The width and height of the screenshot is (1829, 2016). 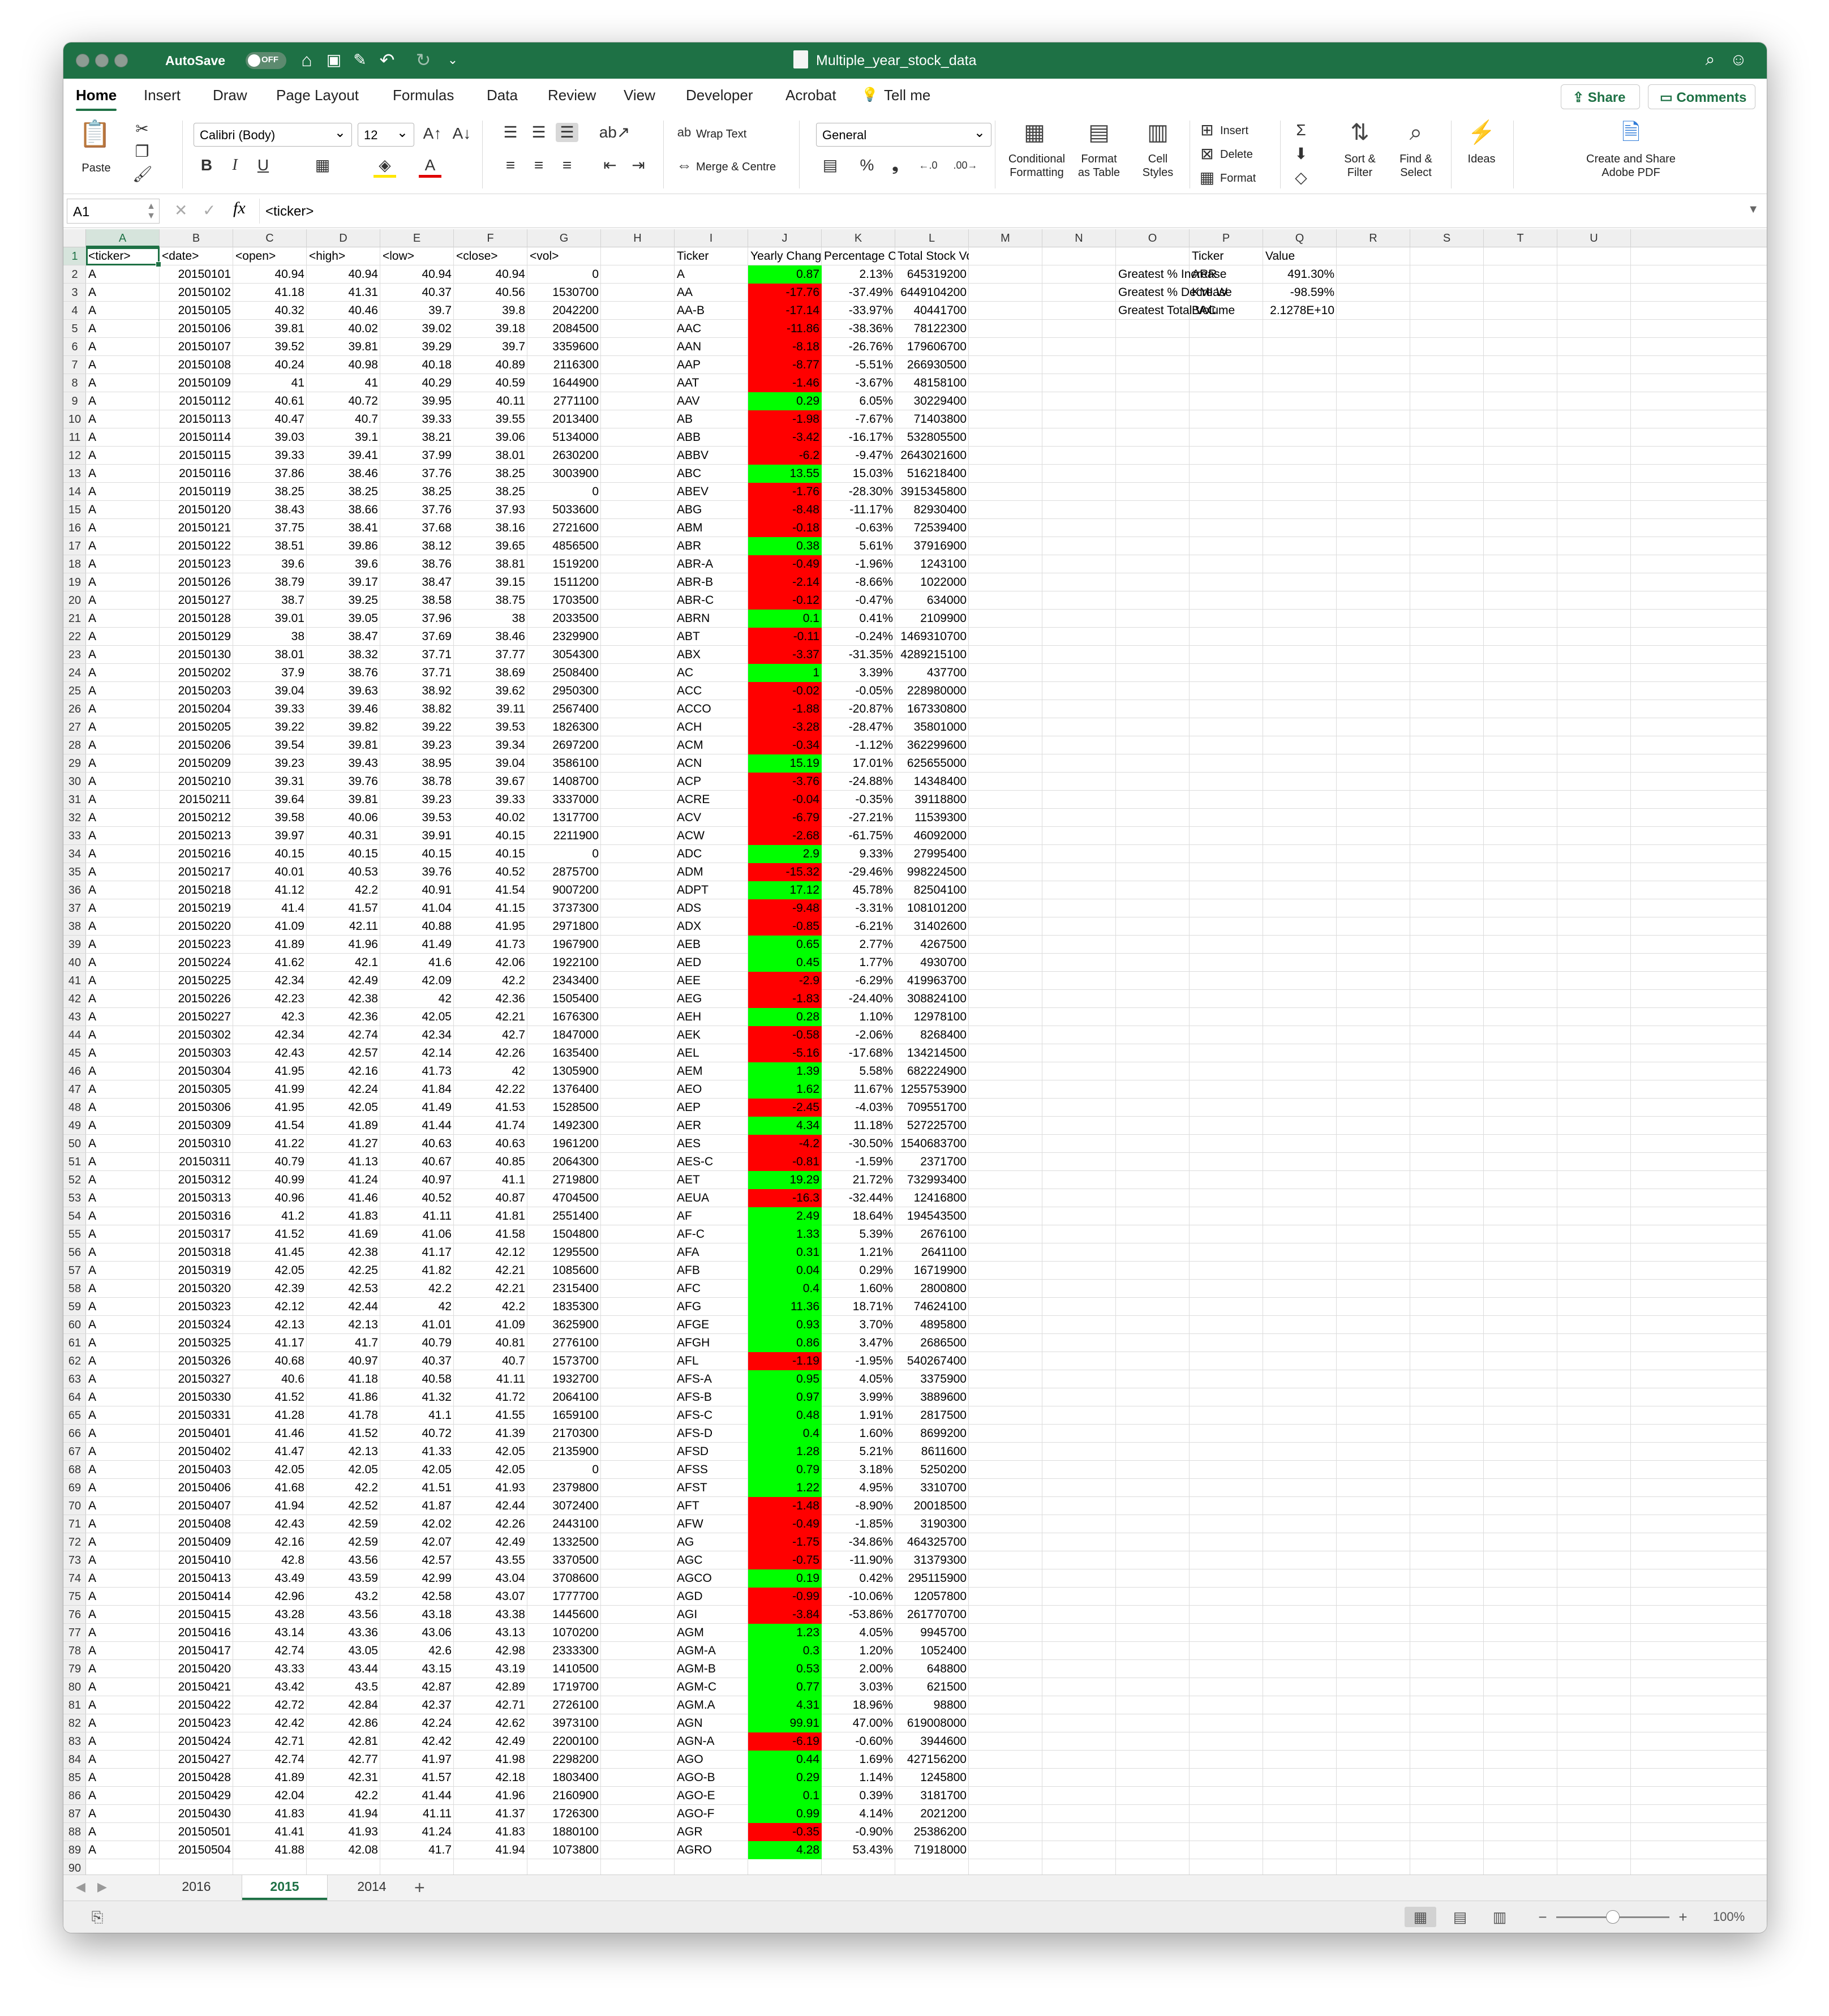 I want to click on cell: 42.37, so click(x=417, y=1705).